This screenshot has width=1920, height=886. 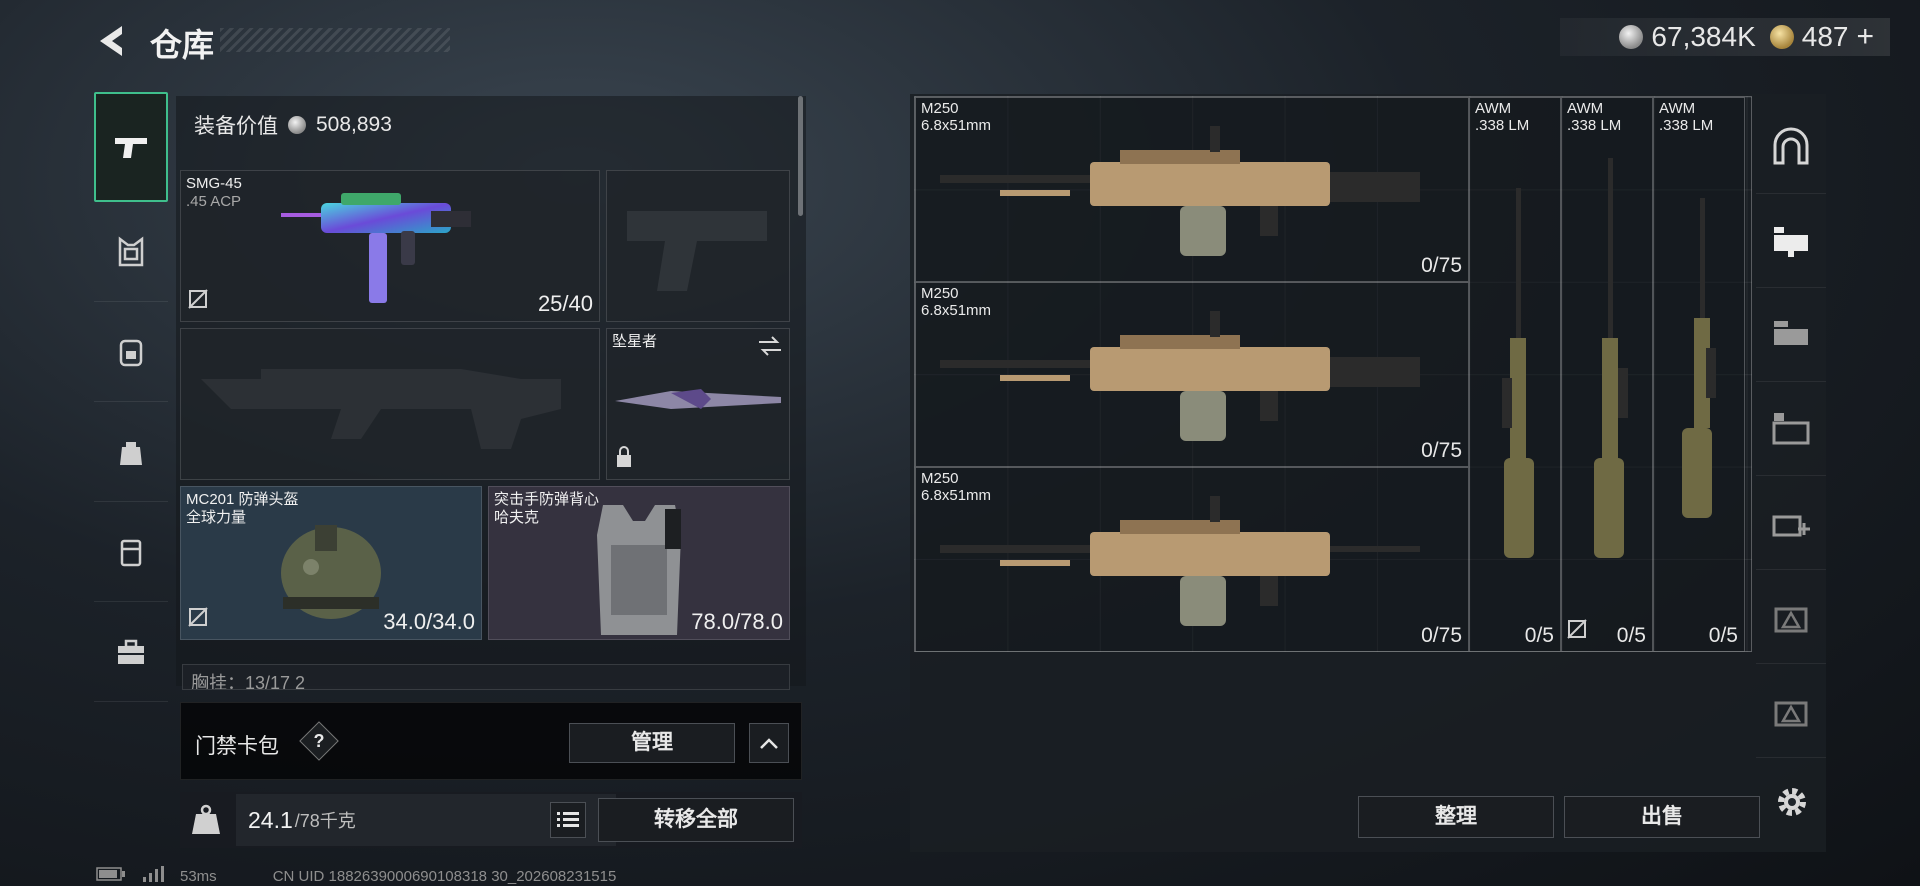 I want to click on silver-currency: 67,384K, so click(x=1687, y=37).